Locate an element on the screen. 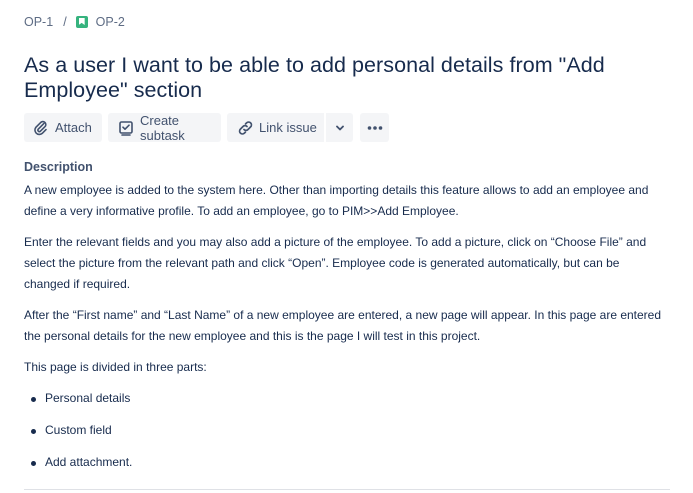 Image resolution: width=693 pixels, height=493 pixels. list-item: Custom field is located at coordinates (344, 430).